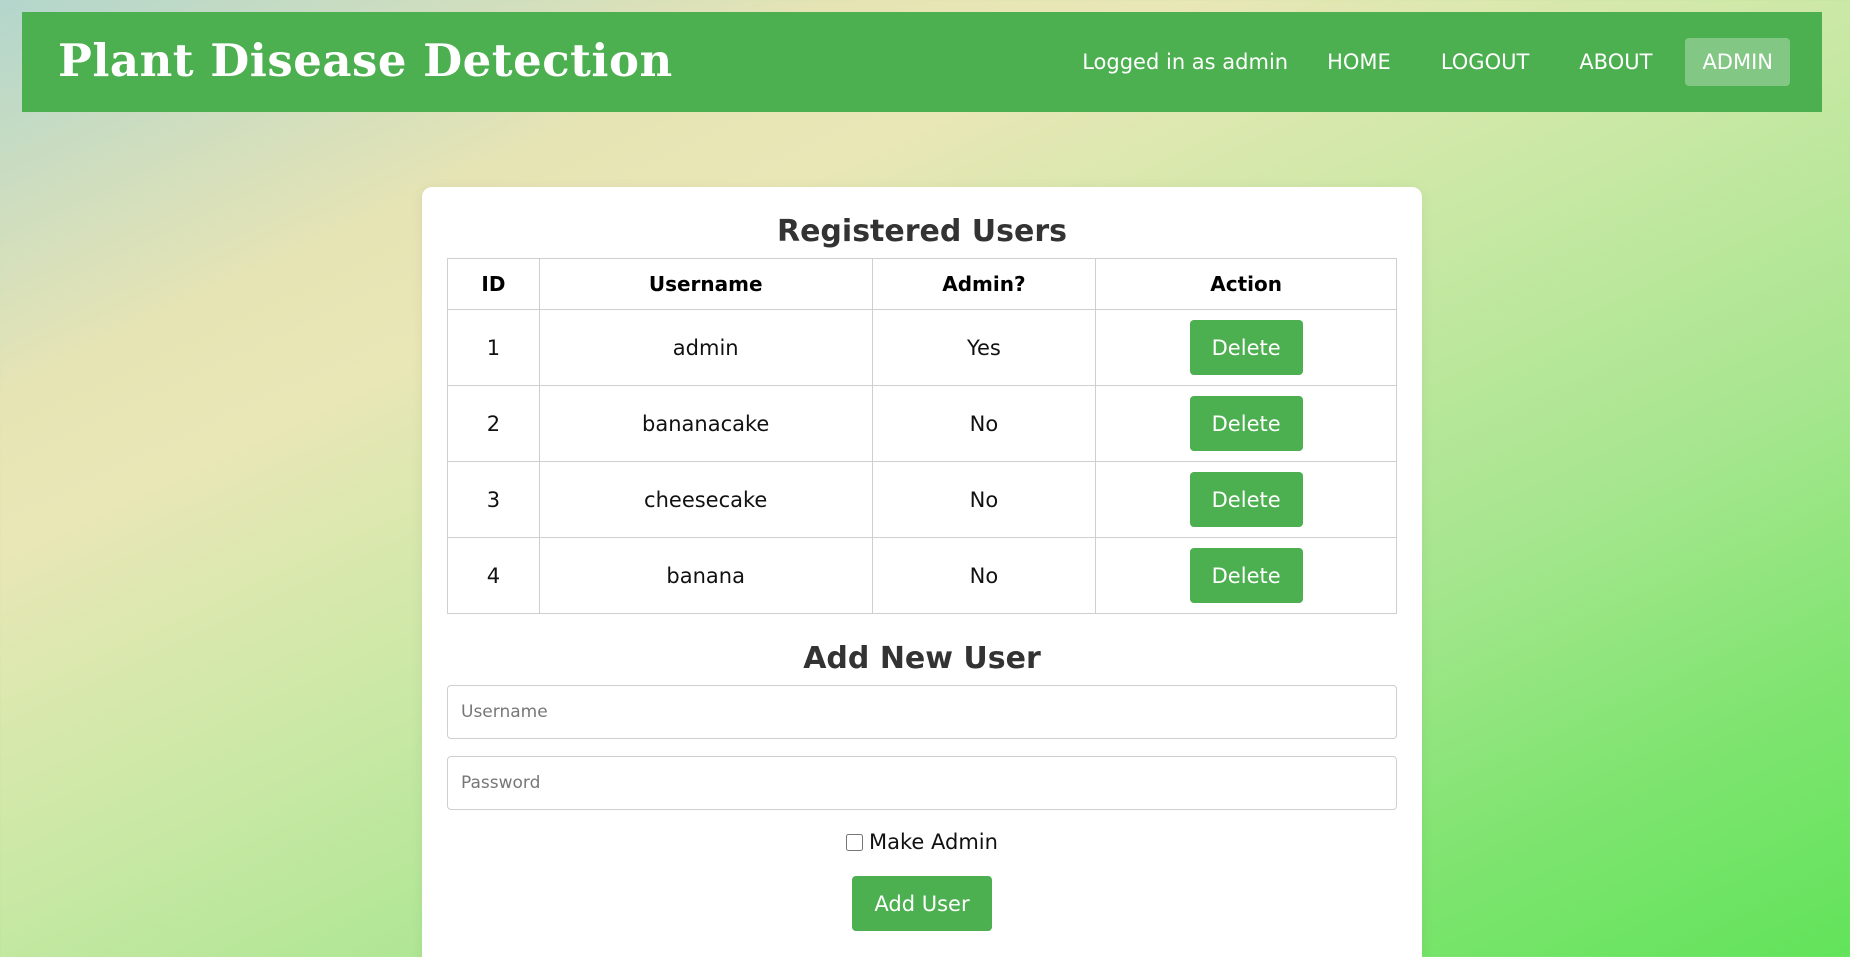 Image resolution: width=1850 pixels, height=957 pixels. What do you see at coordinates (922, 712) in the screenshot?
I see `username-input` at bounding box center [922, 712].